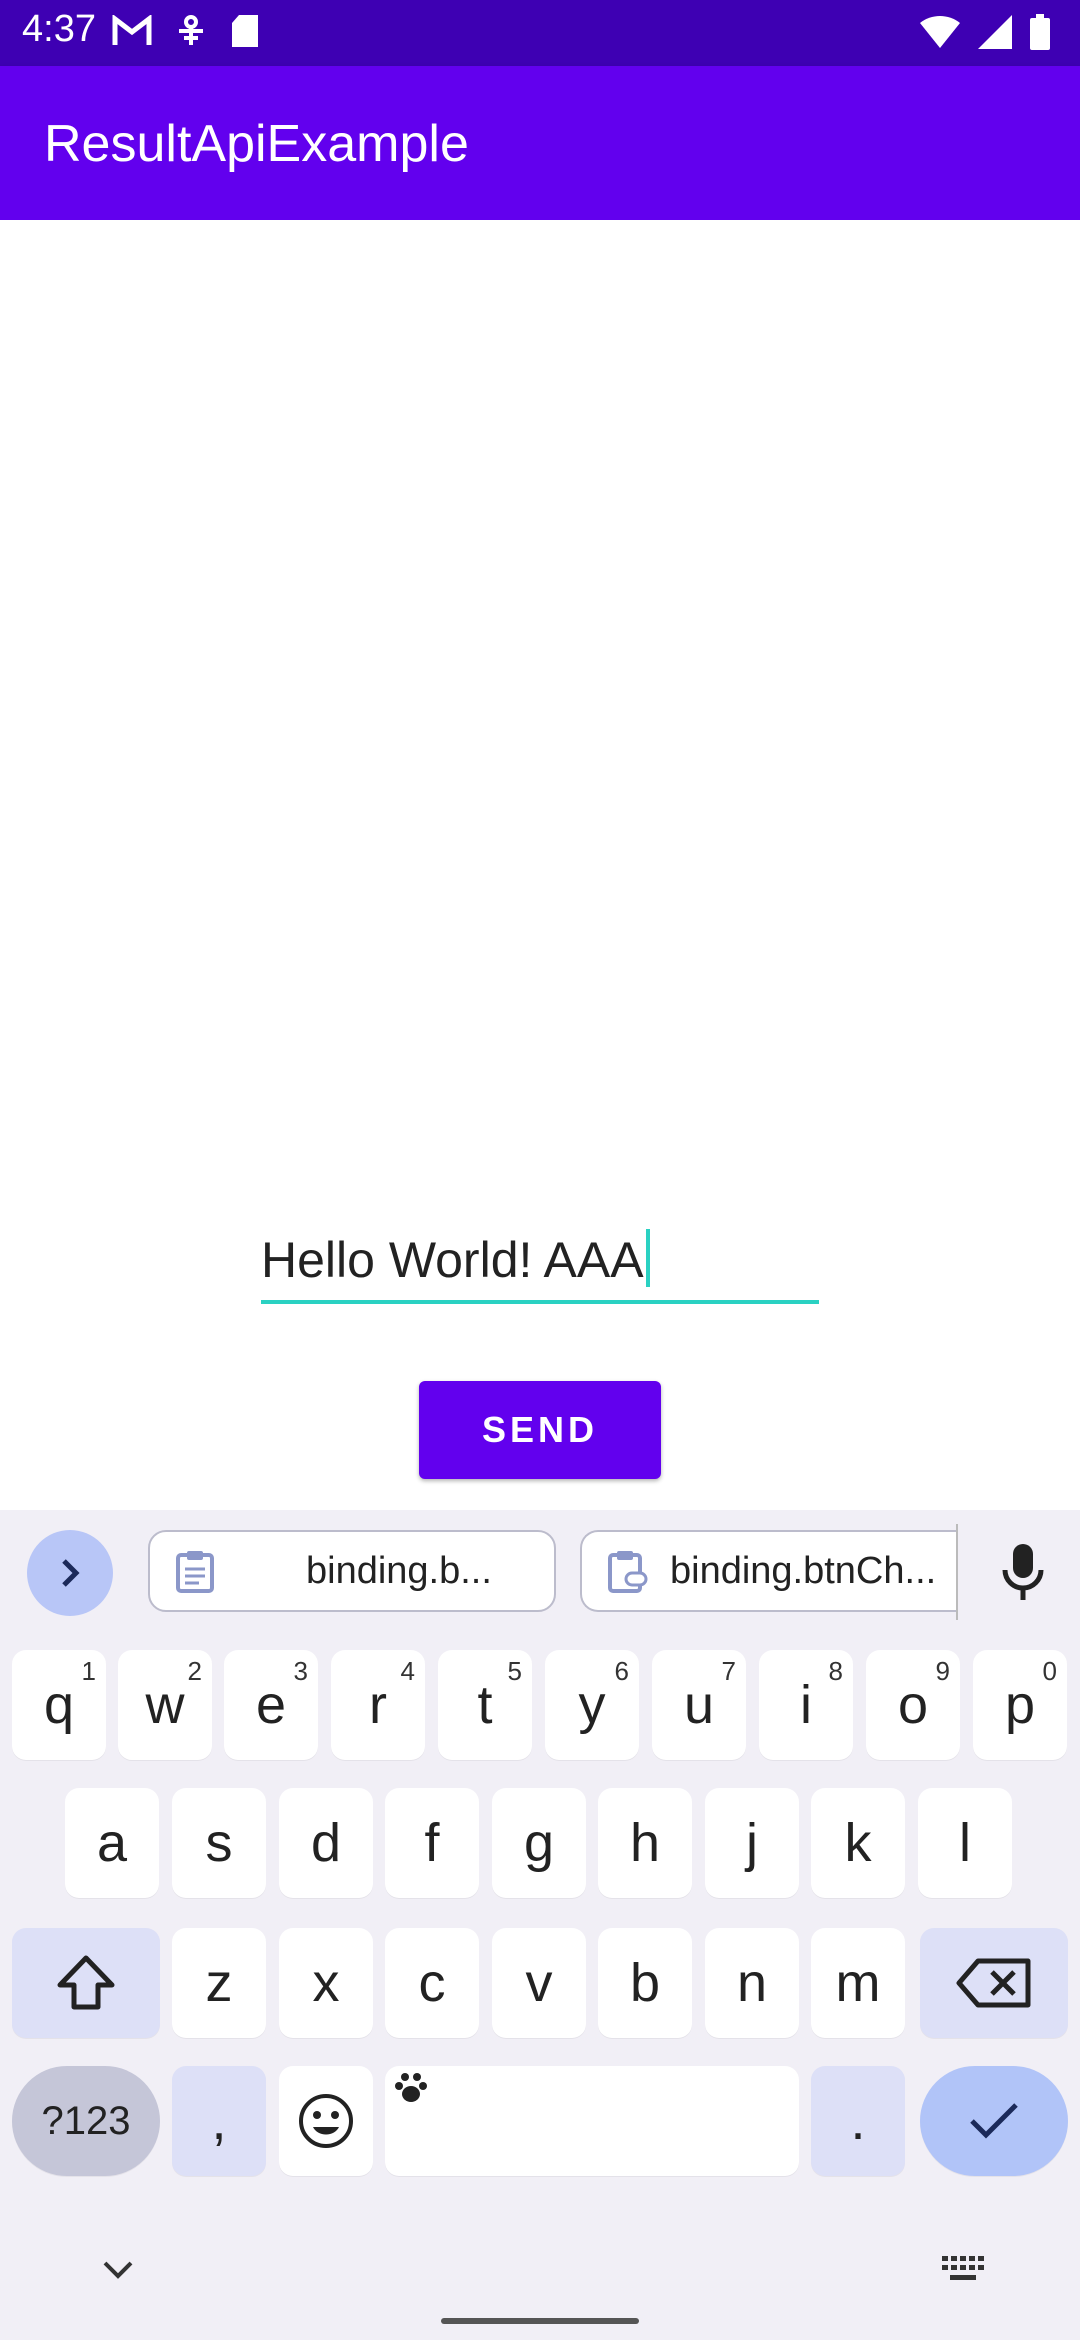 This screenshot has width=1080, height=2340. What do you see at coordinates (835, 1671) in the screenshot?
I see `key-hint: 8` at bounding box center [835, 1671].